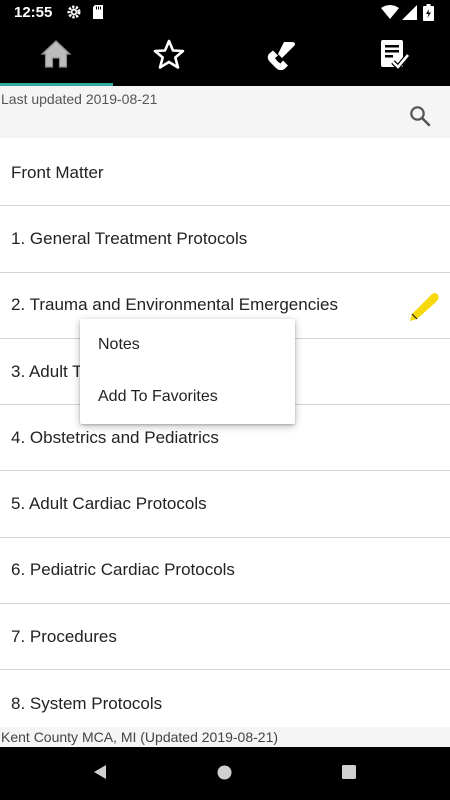  I want to click on tab-home, so click(56, 56).